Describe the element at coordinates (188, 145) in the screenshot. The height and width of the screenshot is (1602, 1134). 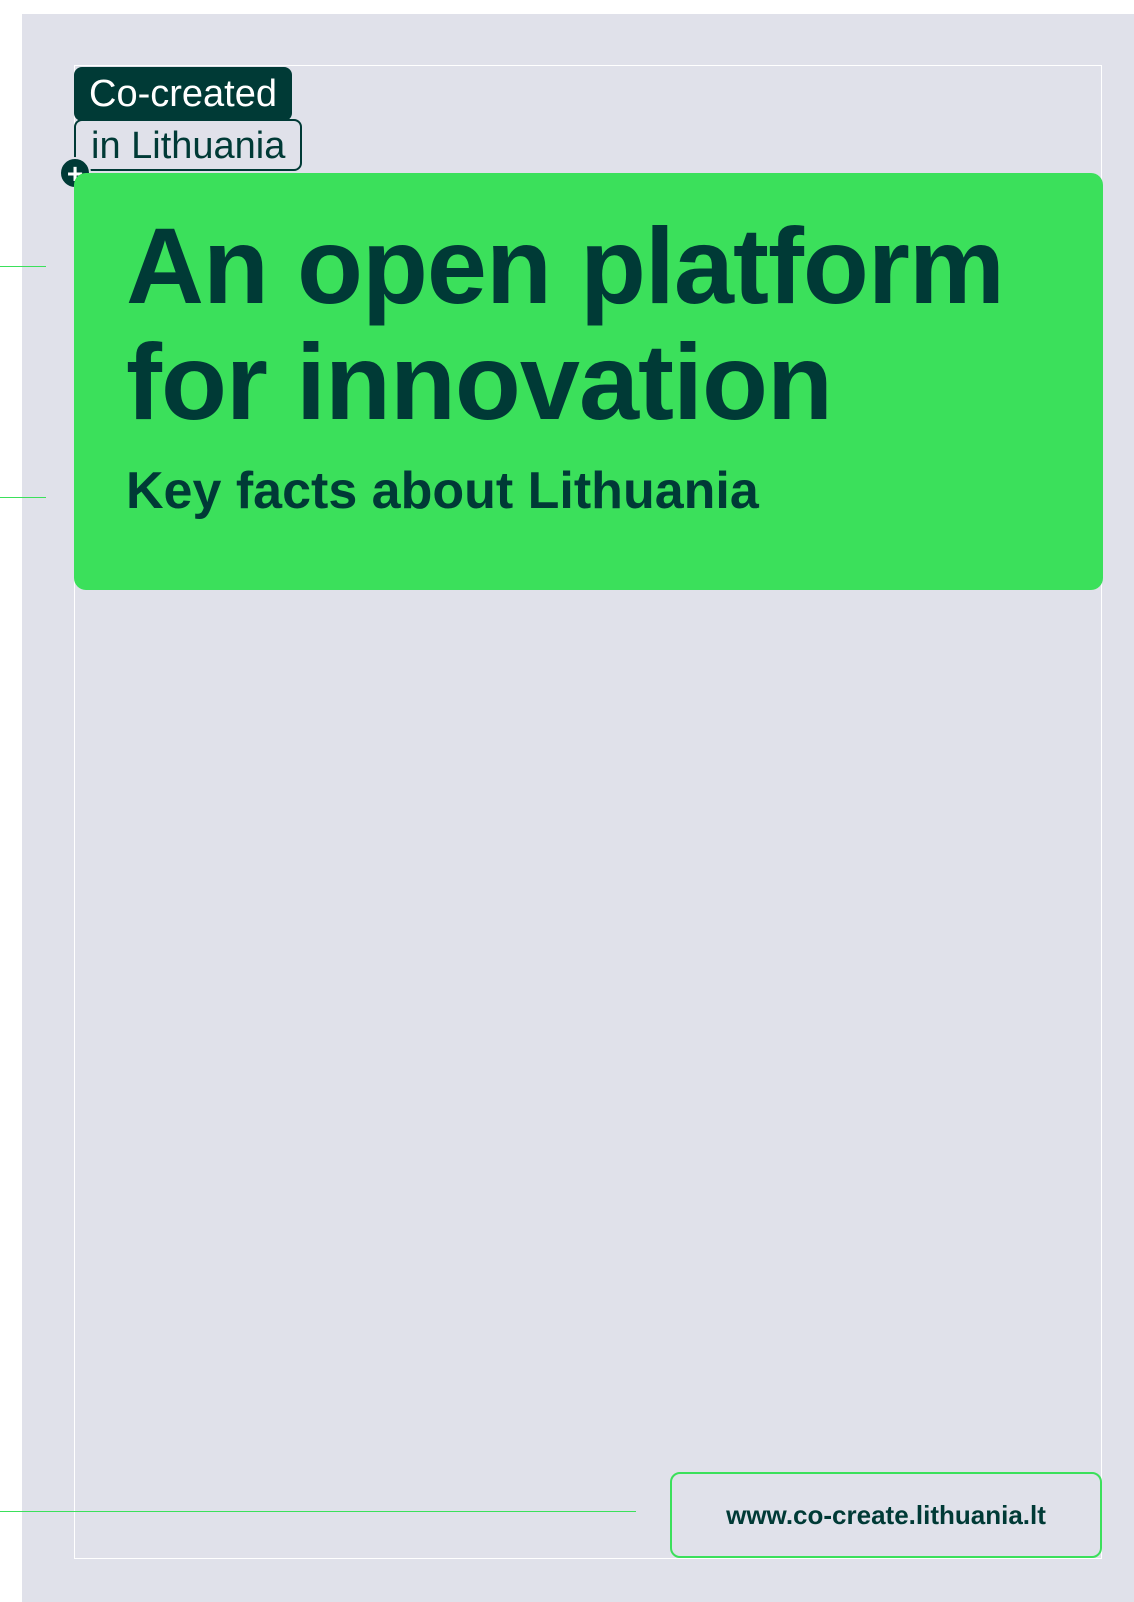
I see `badge-line-2: in Lithuania` at that location.